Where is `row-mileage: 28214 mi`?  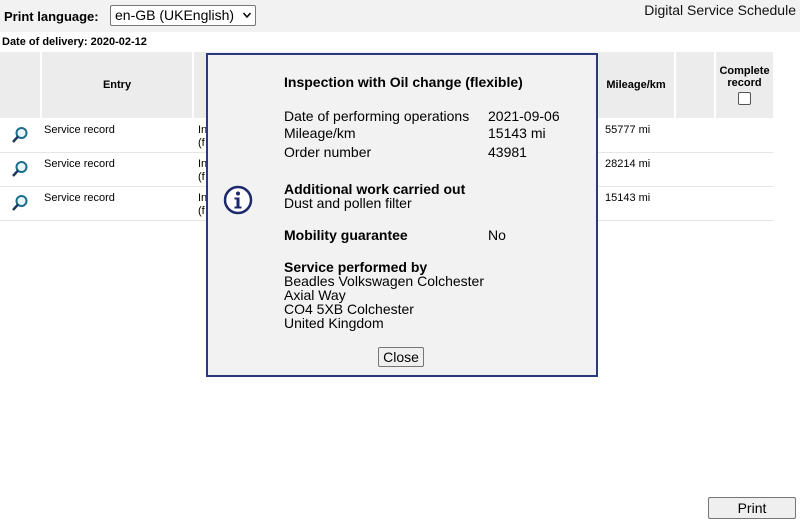
row-mileage: 28214 mi is located at coordinates (628, 164).